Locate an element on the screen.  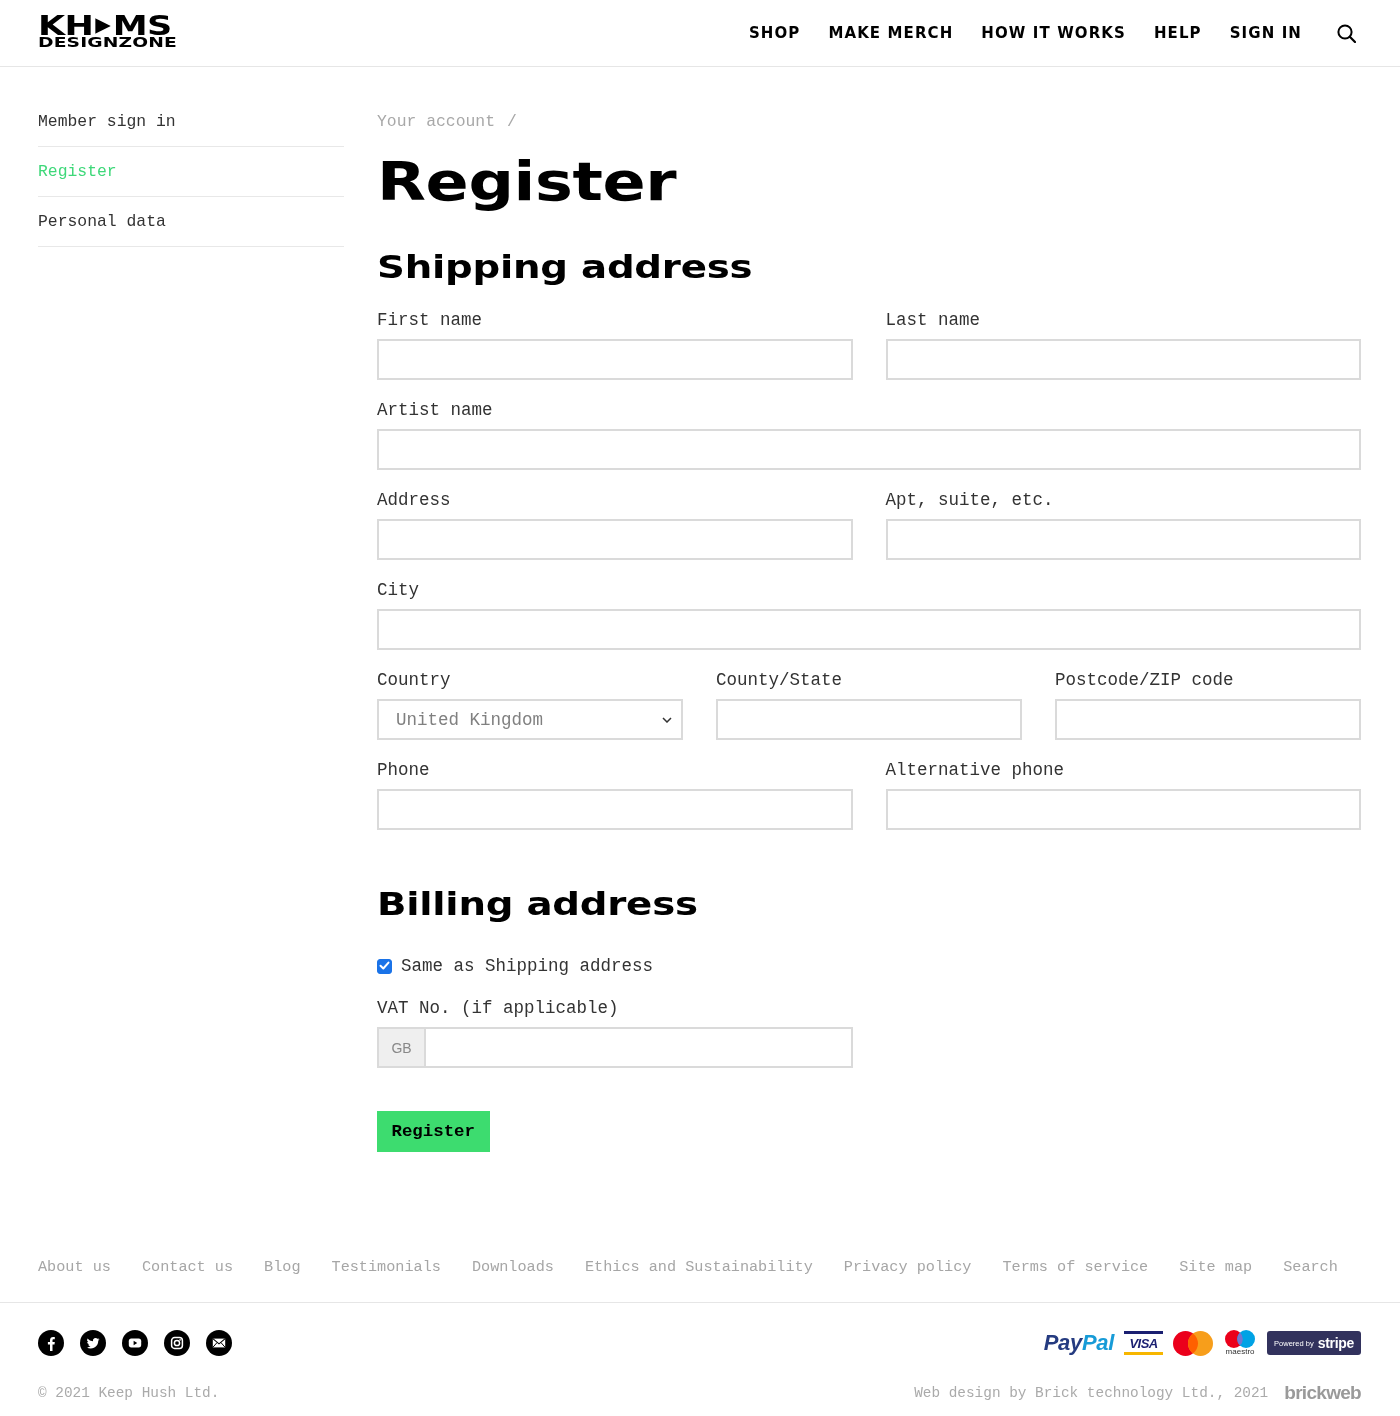
search-icon is located at coordinates (1346, 33).